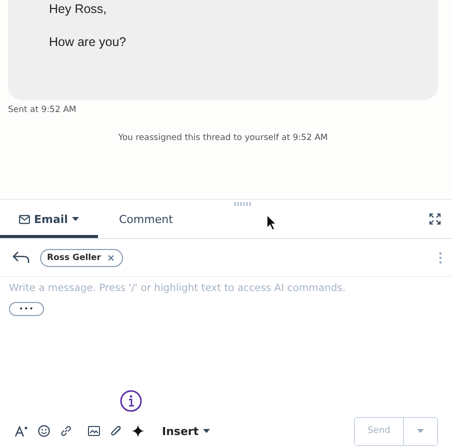 The image size is (452, 448). I want to click on recipient-chip: Ross Geller, so click(81, 257).